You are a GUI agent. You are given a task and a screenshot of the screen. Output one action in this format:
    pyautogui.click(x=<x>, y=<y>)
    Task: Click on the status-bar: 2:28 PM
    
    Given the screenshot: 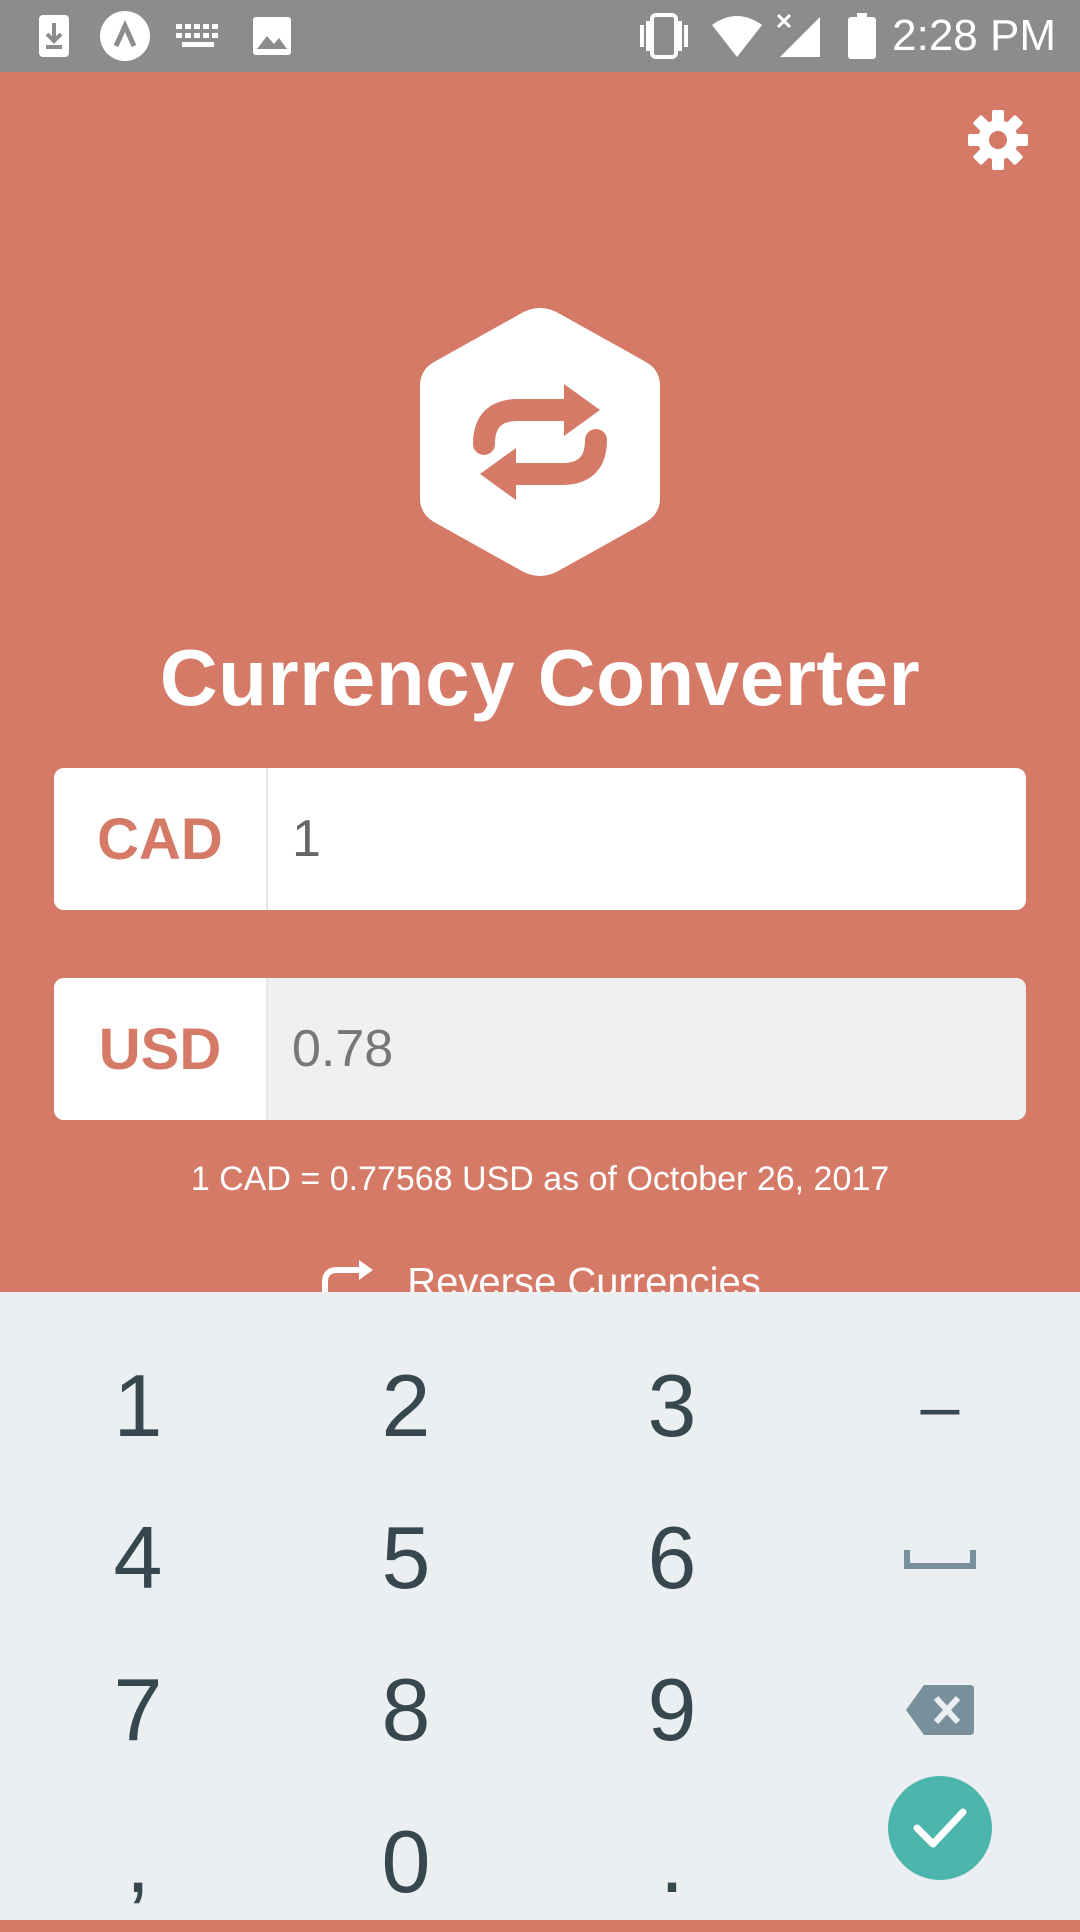 What is the action you would take?
    pyautogui.click(x=540, y=36)
    